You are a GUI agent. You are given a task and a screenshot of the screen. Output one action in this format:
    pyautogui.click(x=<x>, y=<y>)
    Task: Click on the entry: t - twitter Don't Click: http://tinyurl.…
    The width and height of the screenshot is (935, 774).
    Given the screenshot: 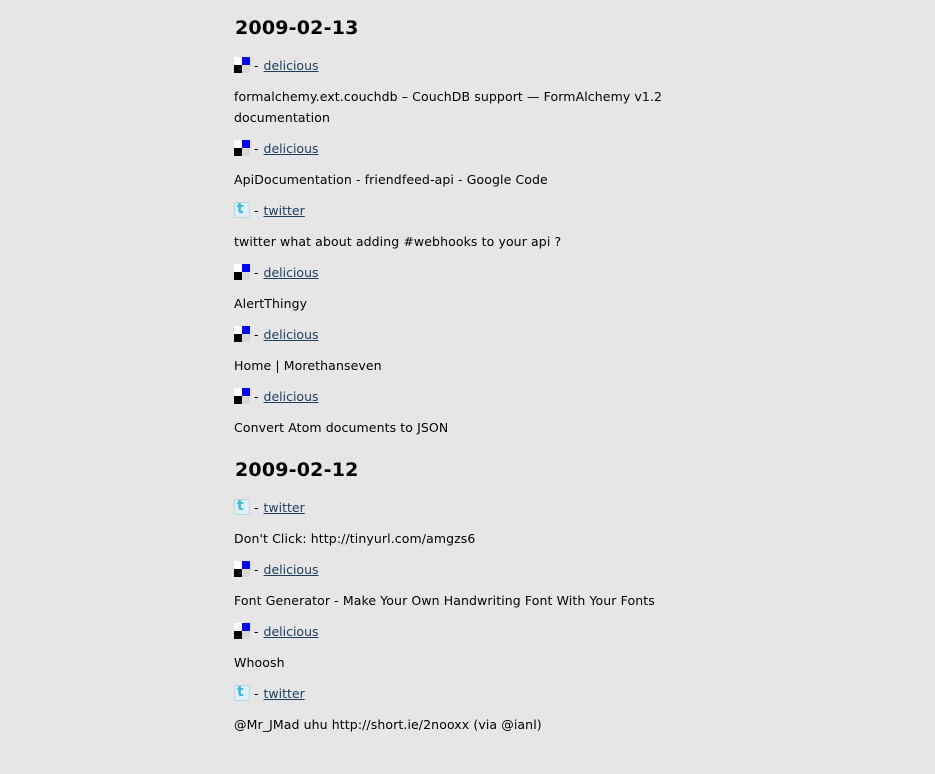 What is the action you would take?
    pyautogui.click(x=454, y=523)
    